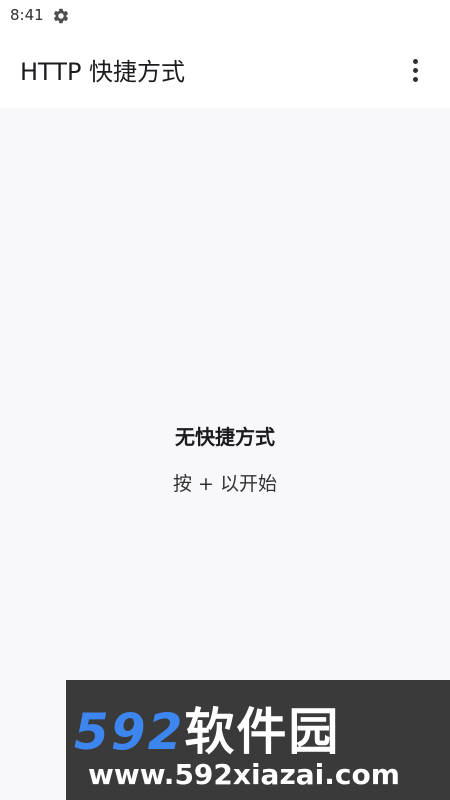 The height and width of the screenshot is (800, 450). Describe the element at coordinates (262, 732) in the screenshot. I see `watermark-brand-name: 软件园` at that location.